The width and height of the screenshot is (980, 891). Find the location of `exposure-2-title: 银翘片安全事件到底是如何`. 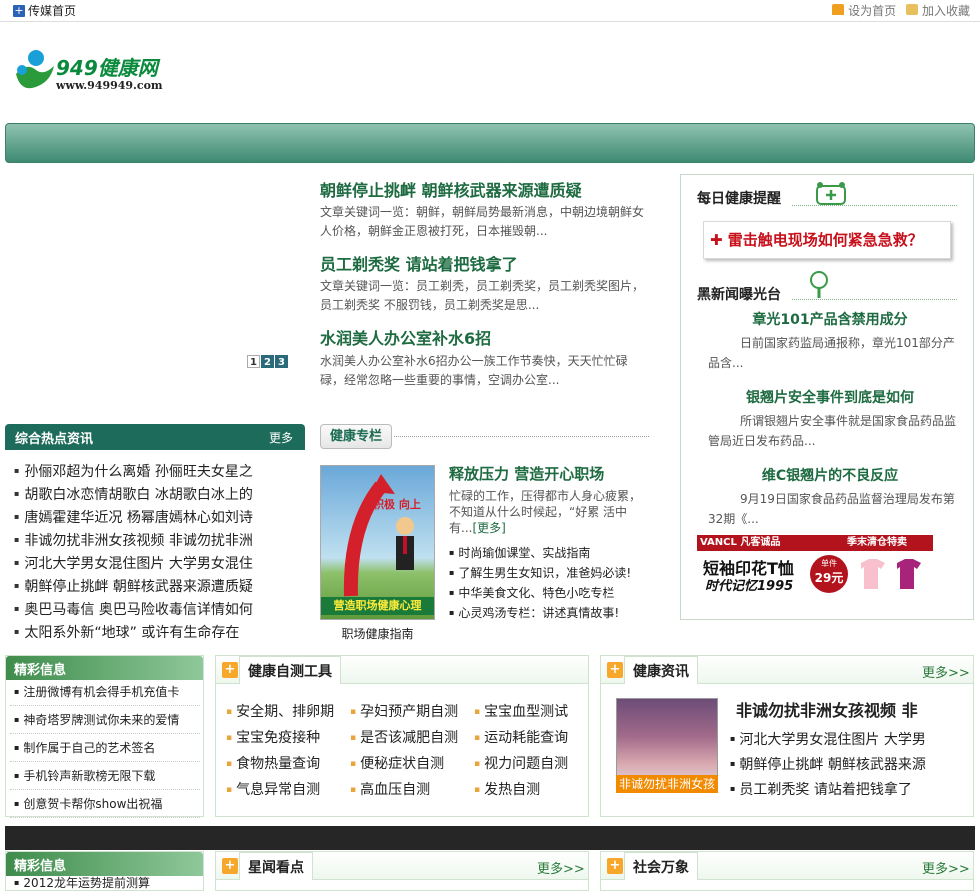

exposure-2-title: 银翘片安全事件到底是如何 is located at coordinates (830, 397).